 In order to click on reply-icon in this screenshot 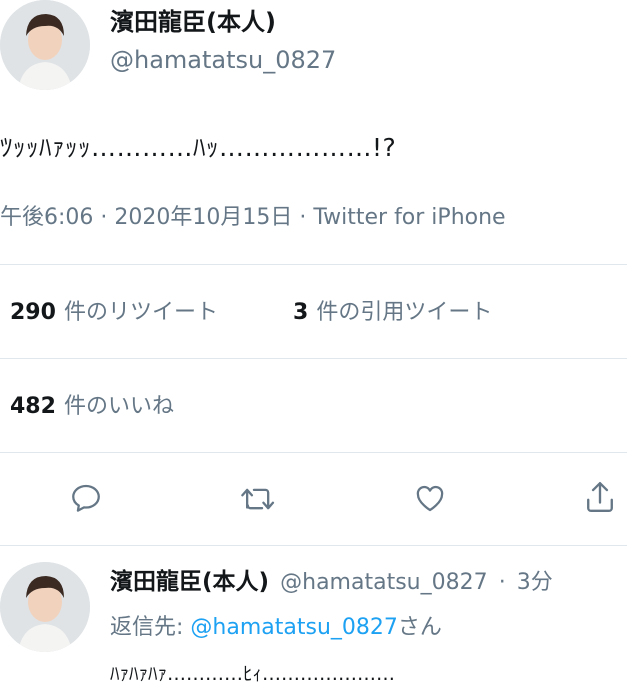, I will do `click(86, 498)`.